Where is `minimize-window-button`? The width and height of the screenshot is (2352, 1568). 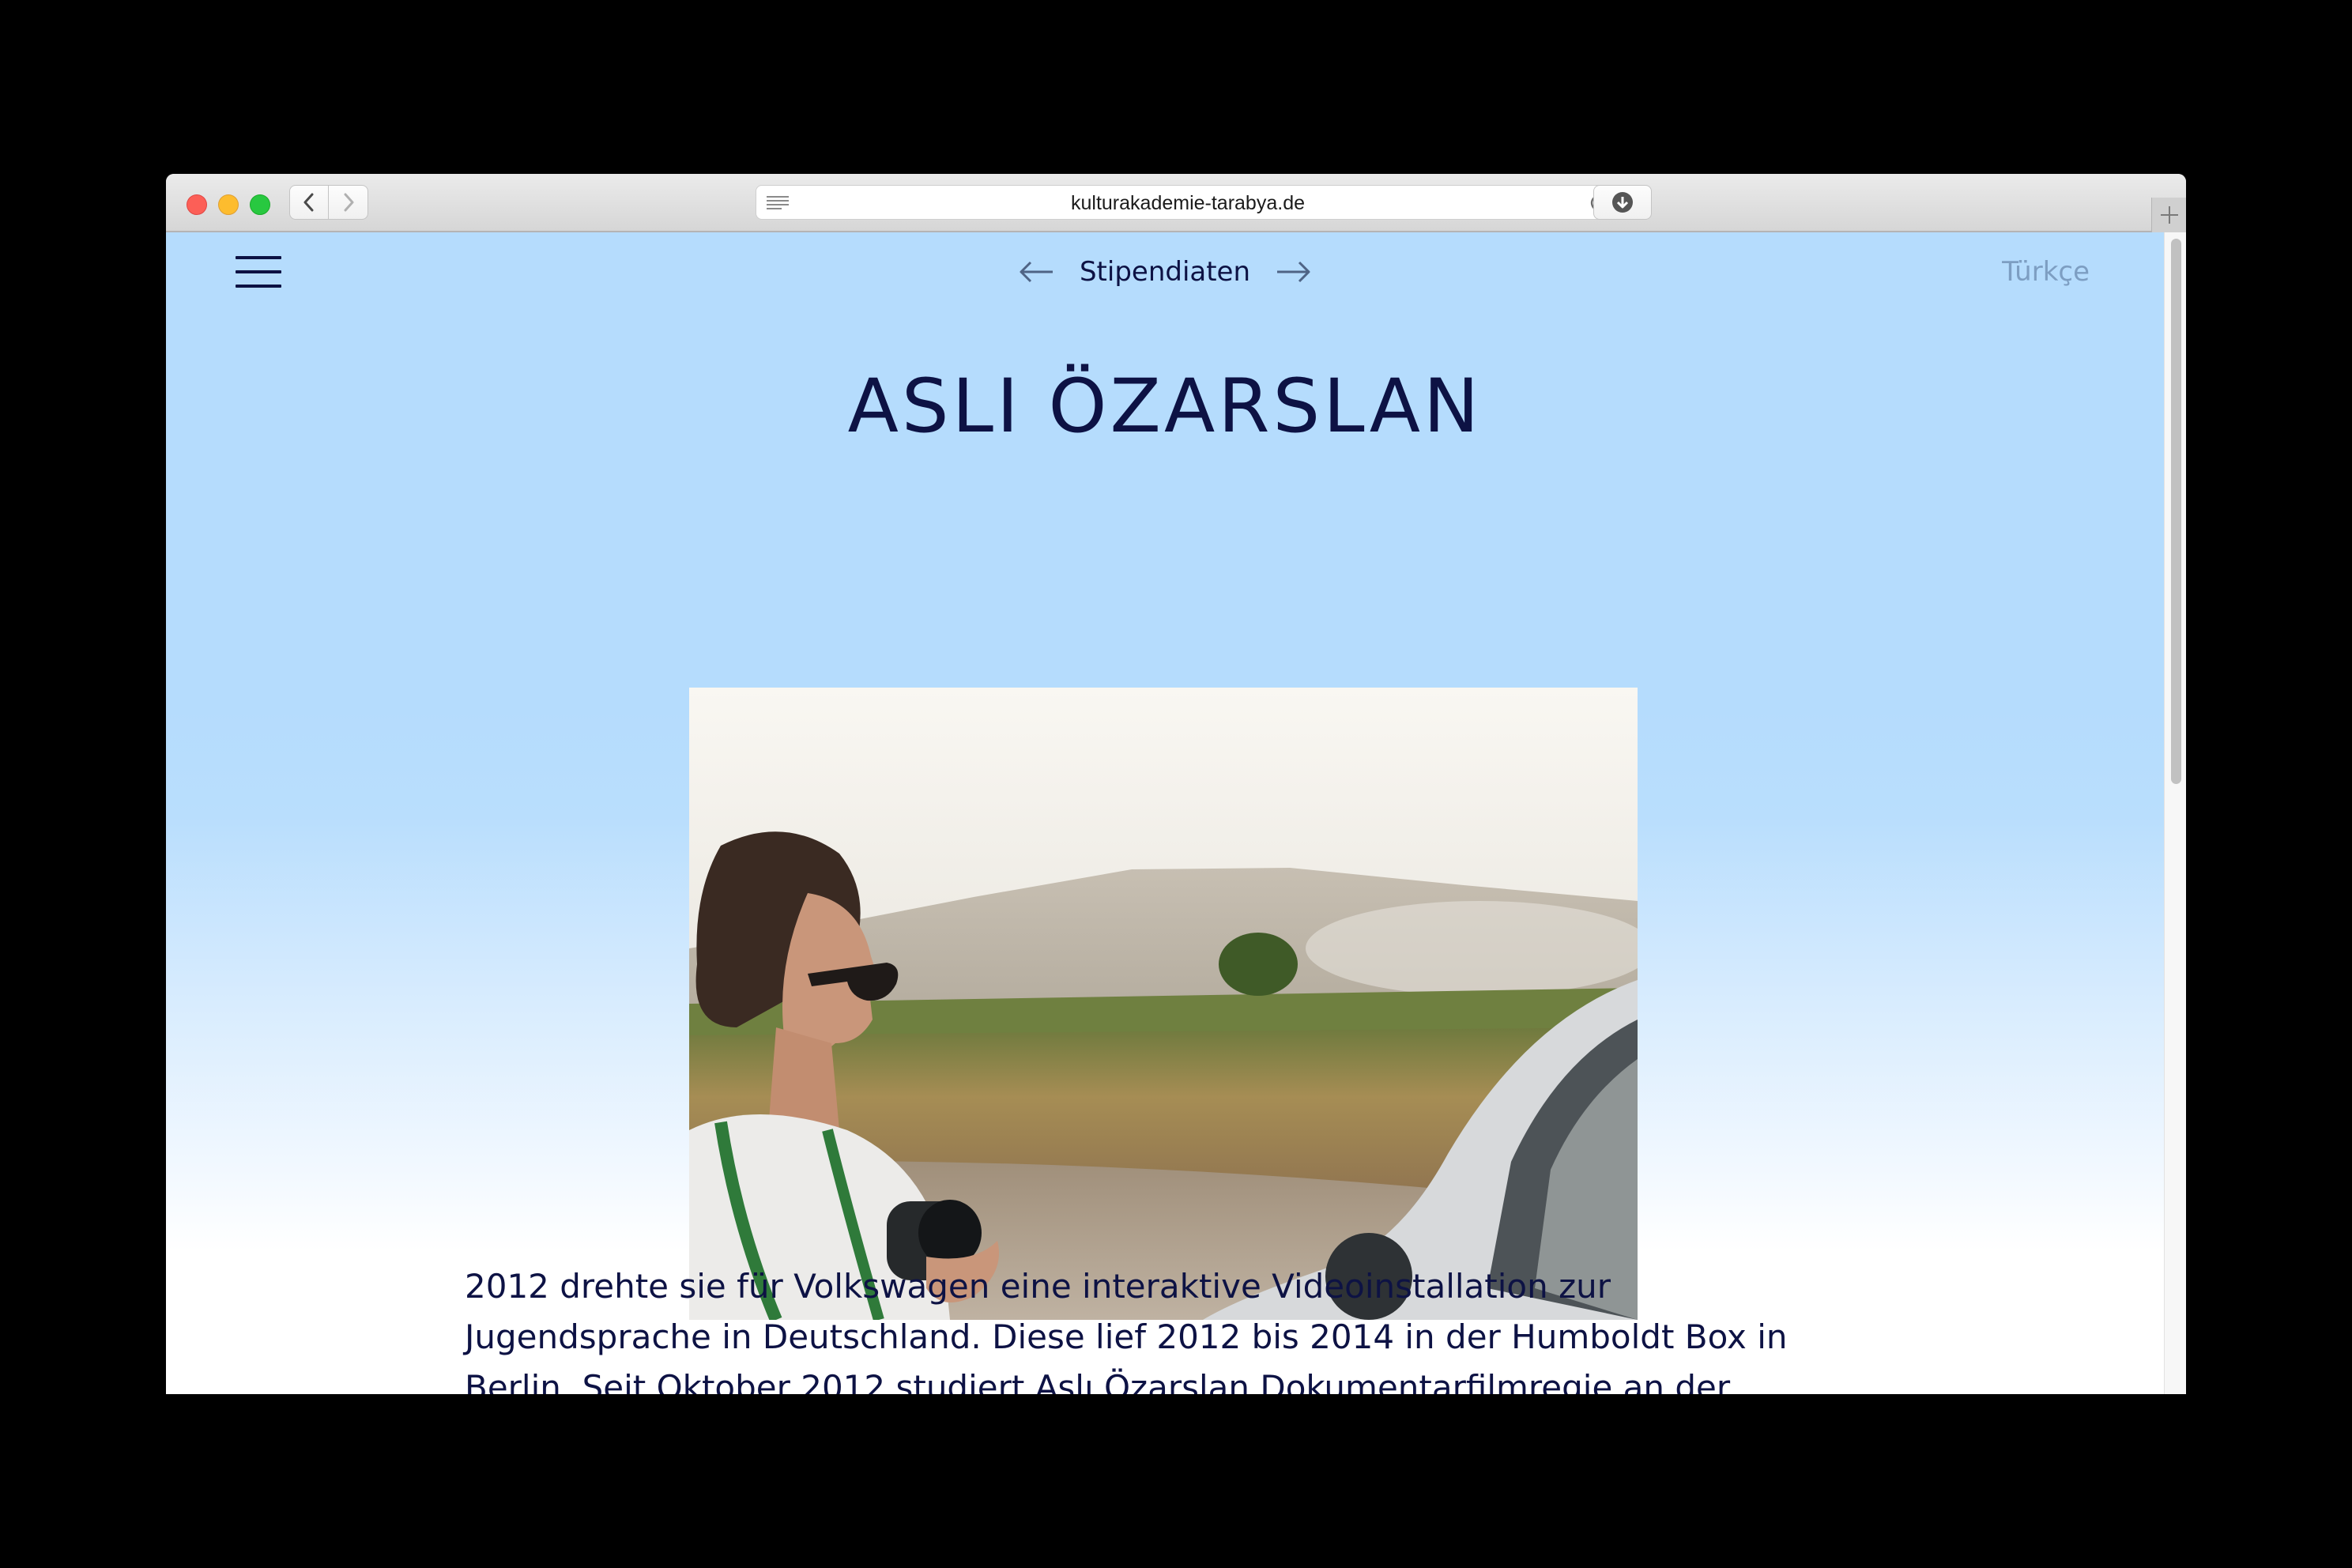 minimize-window-button is located at coordinates (228, 204).